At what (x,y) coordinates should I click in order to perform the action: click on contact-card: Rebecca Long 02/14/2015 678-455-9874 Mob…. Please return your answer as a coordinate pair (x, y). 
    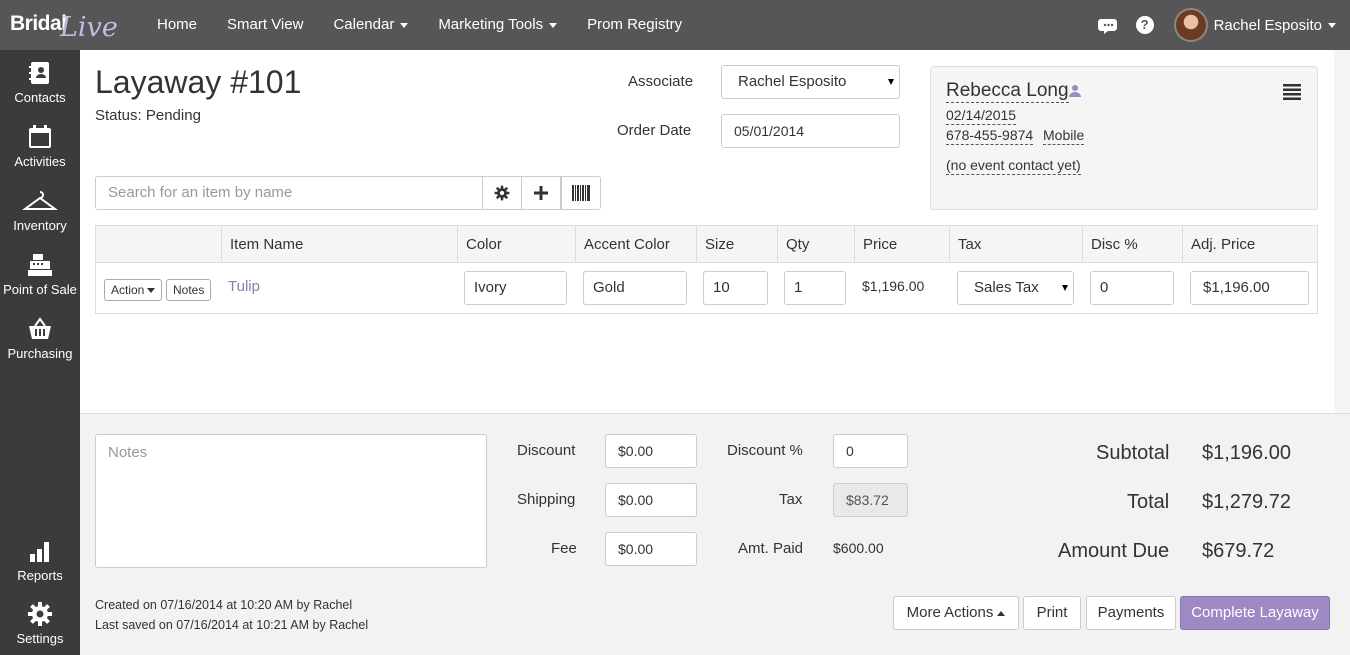
    Looking at the image, I should click on (1124, 138).